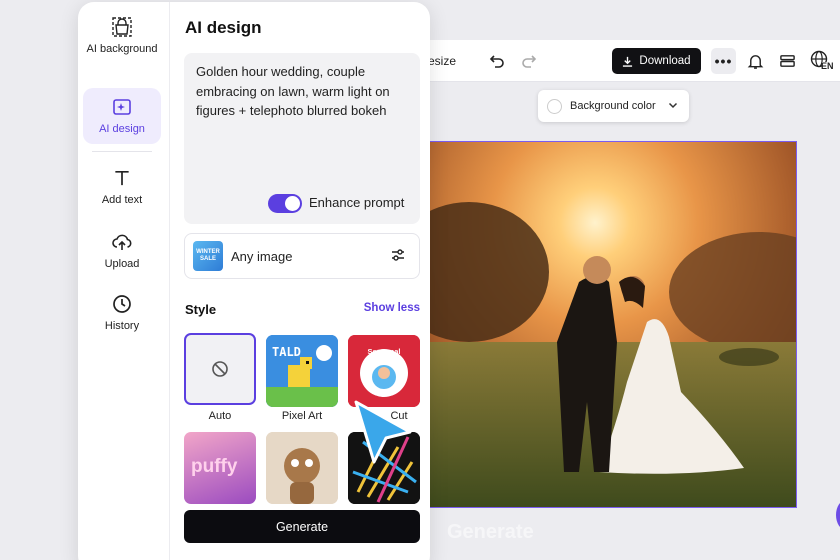 This screenshot has width=840, height=560. I want to click on image-type-label: Any image, so click(262, 256).